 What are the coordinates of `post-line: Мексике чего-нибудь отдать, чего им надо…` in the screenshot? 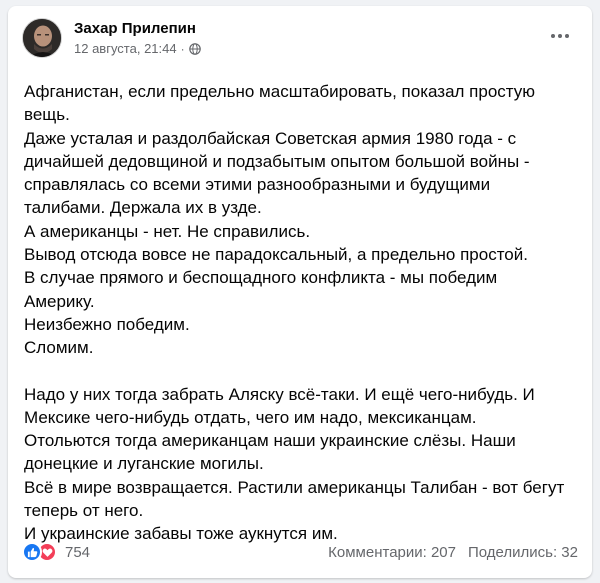 It's located at (250, 417).